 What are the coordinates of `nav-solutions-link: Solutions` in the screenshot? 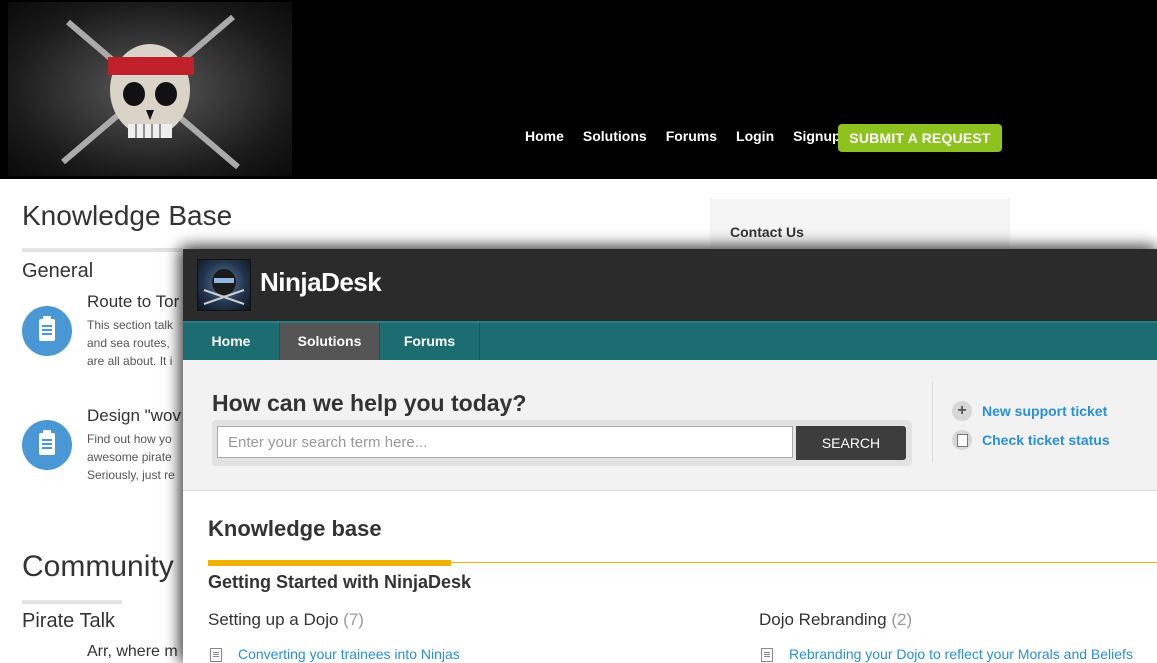 It's located at (615, 136).